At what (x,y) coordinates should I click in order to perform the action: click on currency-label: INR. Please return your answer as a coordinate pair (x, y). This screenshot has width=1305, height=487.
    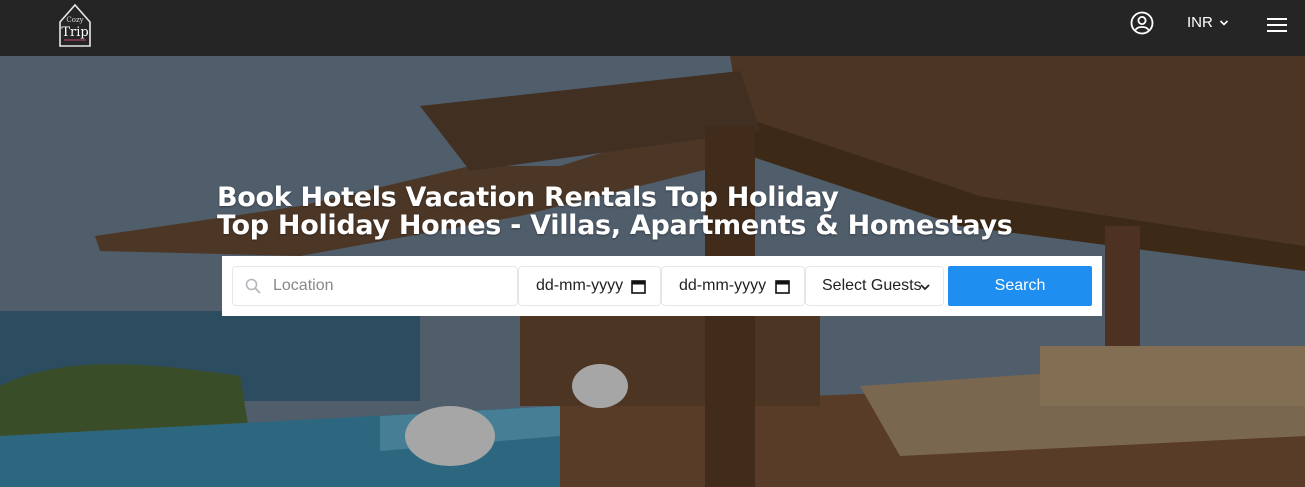
    Looking at the image, I should click on (1200, 22).